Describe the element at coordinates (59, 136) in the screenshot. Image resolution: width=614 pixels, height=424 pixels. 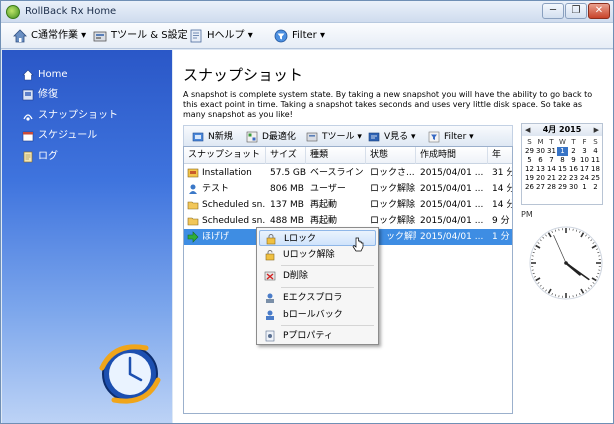
I see `sidebar-item-schedule: スケジュール` at that location.